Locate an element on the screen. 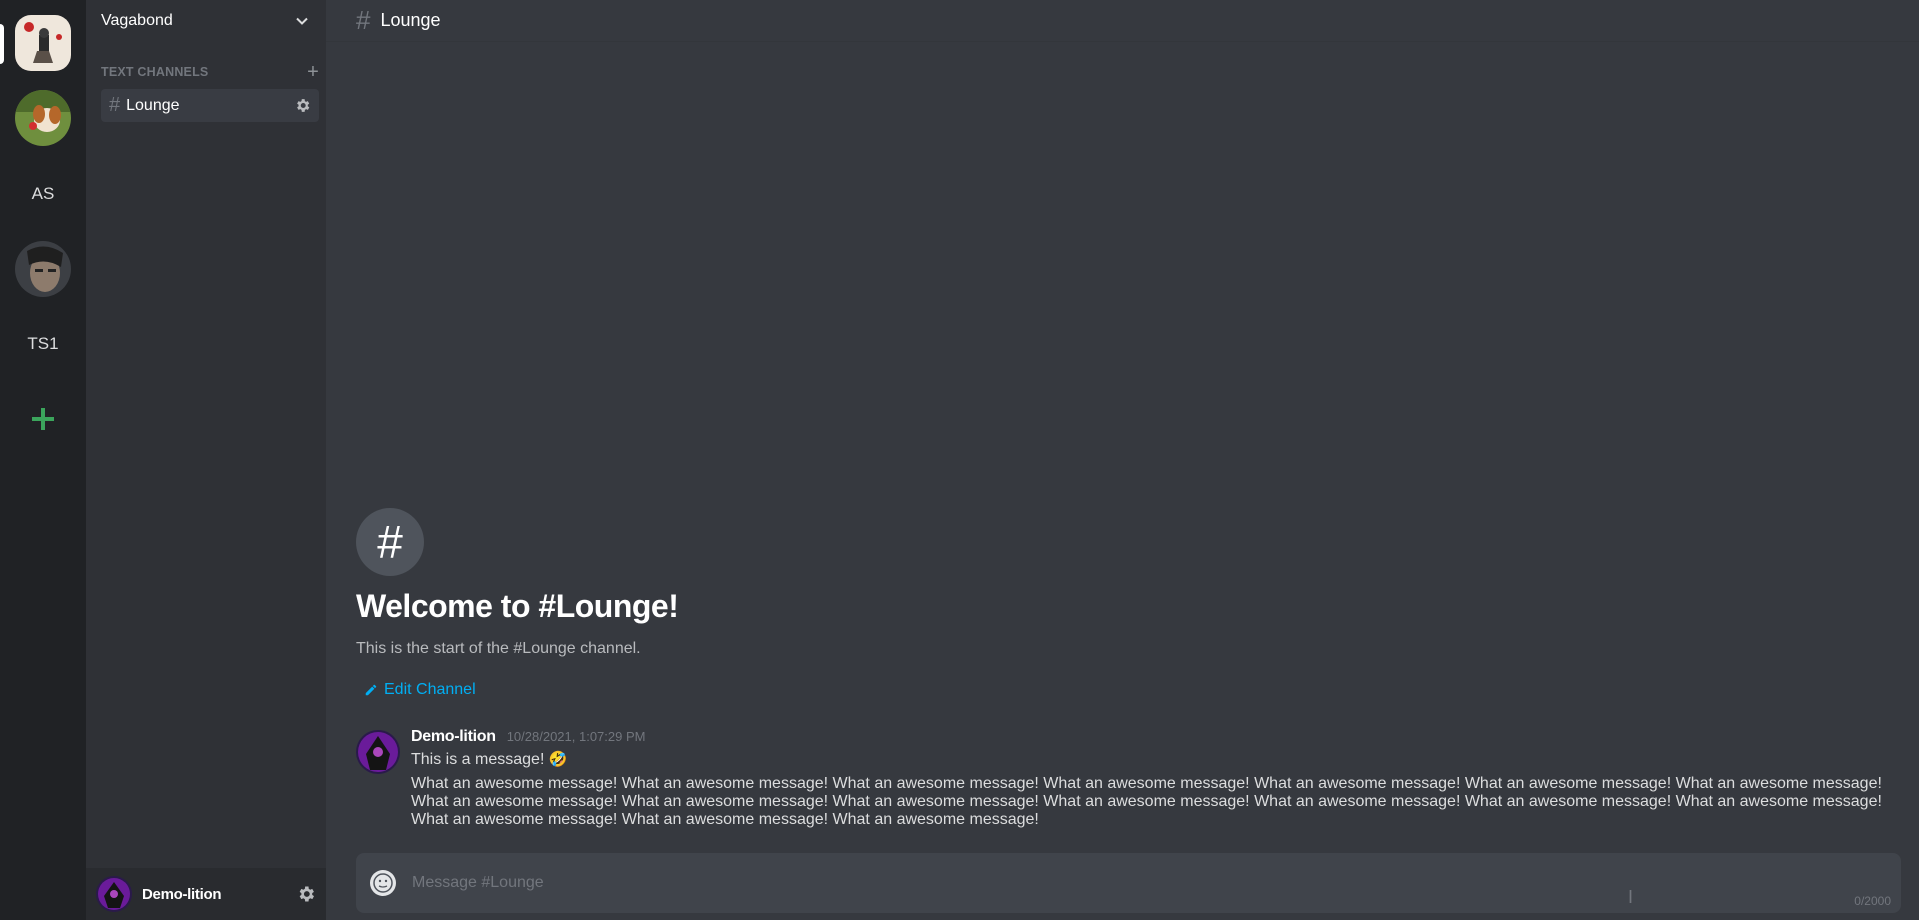 The height and width of the screenshot is (920, 1919). edit-channel-link: Edit Channel is located at coordinates (420, 690).